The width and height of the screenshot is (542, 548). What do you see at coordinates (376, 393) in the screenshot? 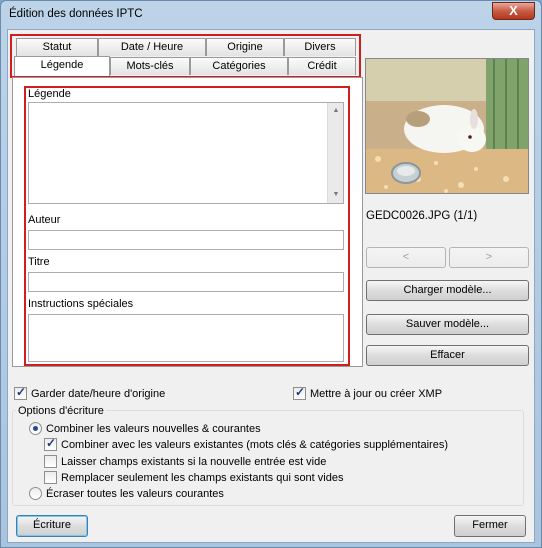
I see `update-xmp-label: Mettre à jour ou créer XMP` at bounding box center [376, 393].